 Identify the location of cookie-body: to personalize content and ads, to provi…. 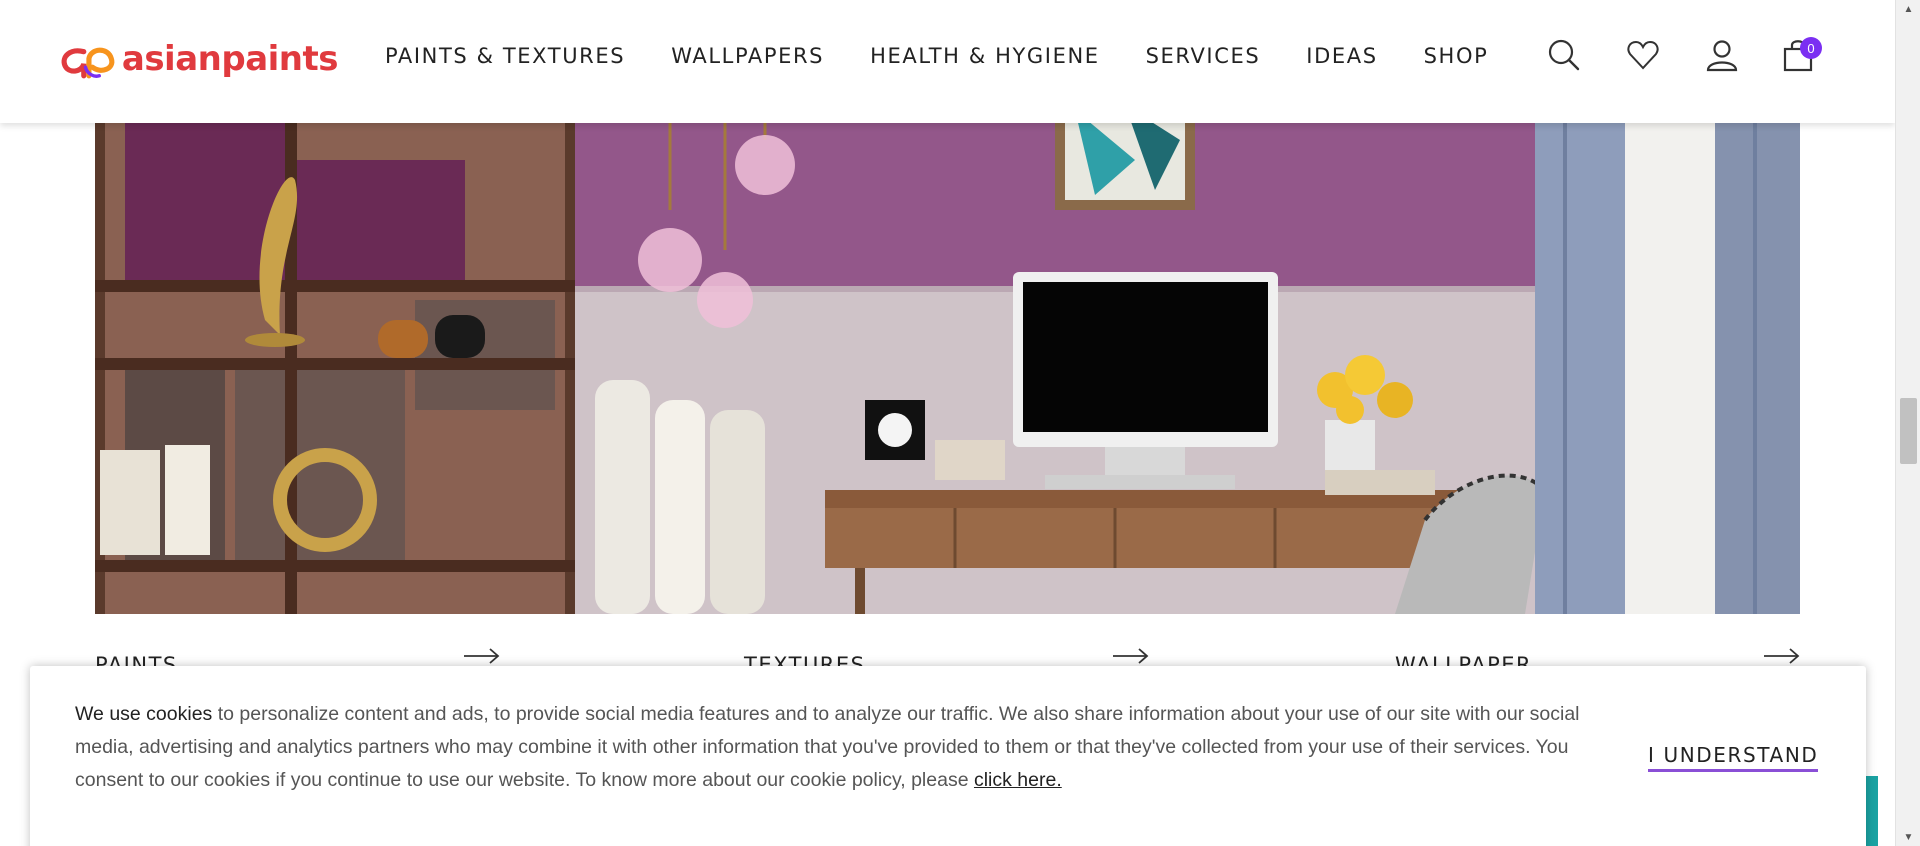
(827, 747).